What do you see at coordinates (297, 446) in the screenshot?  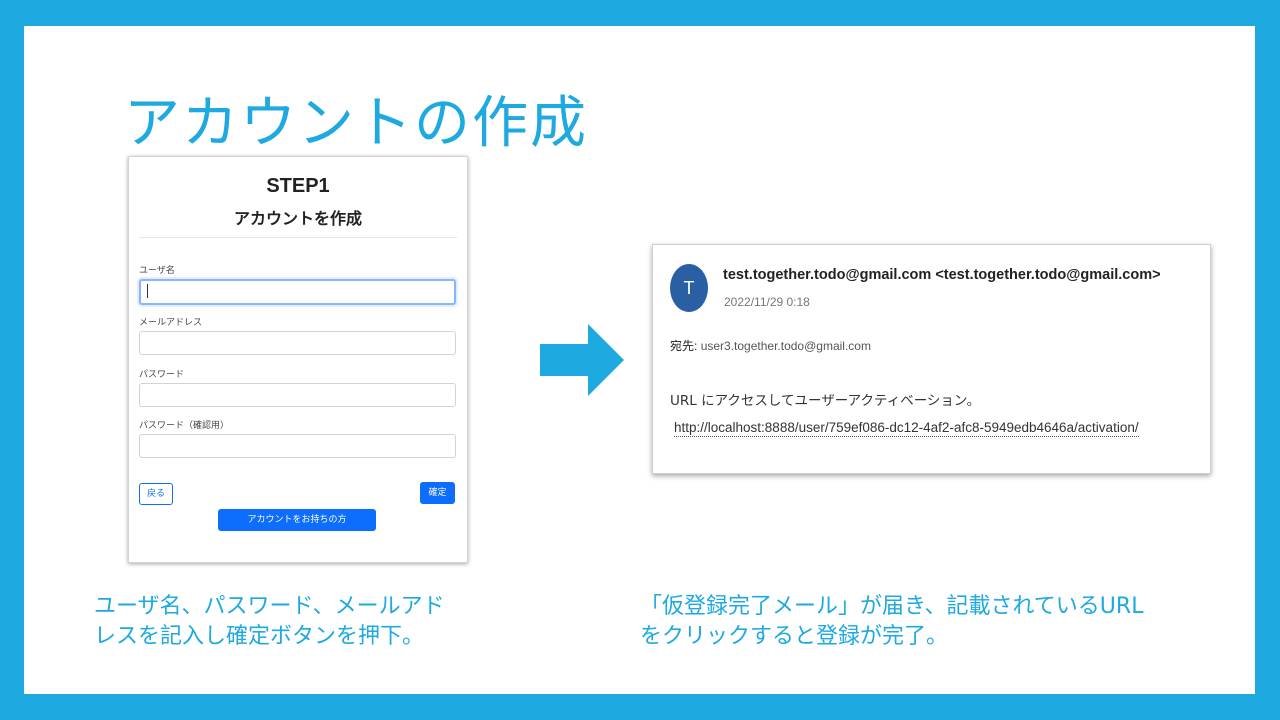 I see `password-confirm-input` at bounding box center [297, 446].